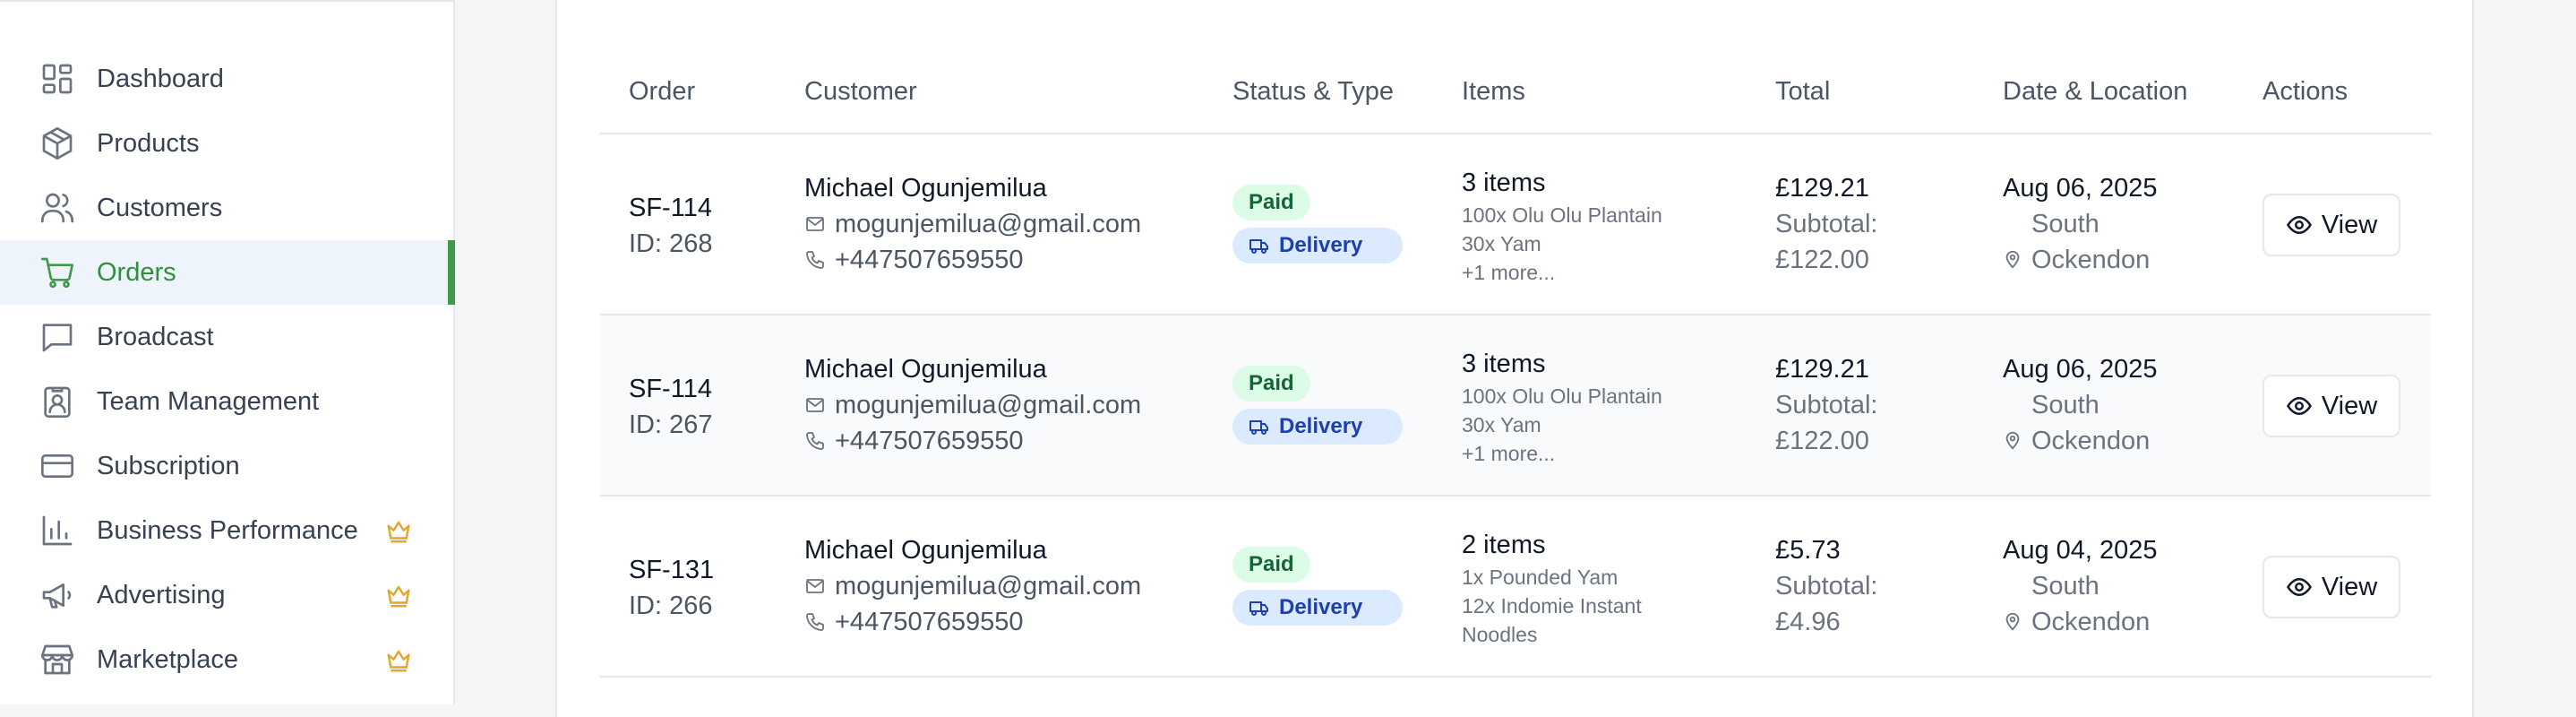 This screenshot has height=717, width=2576. I want to click on sidebar-item-business-performance: Business Performance, so click(226, 530).